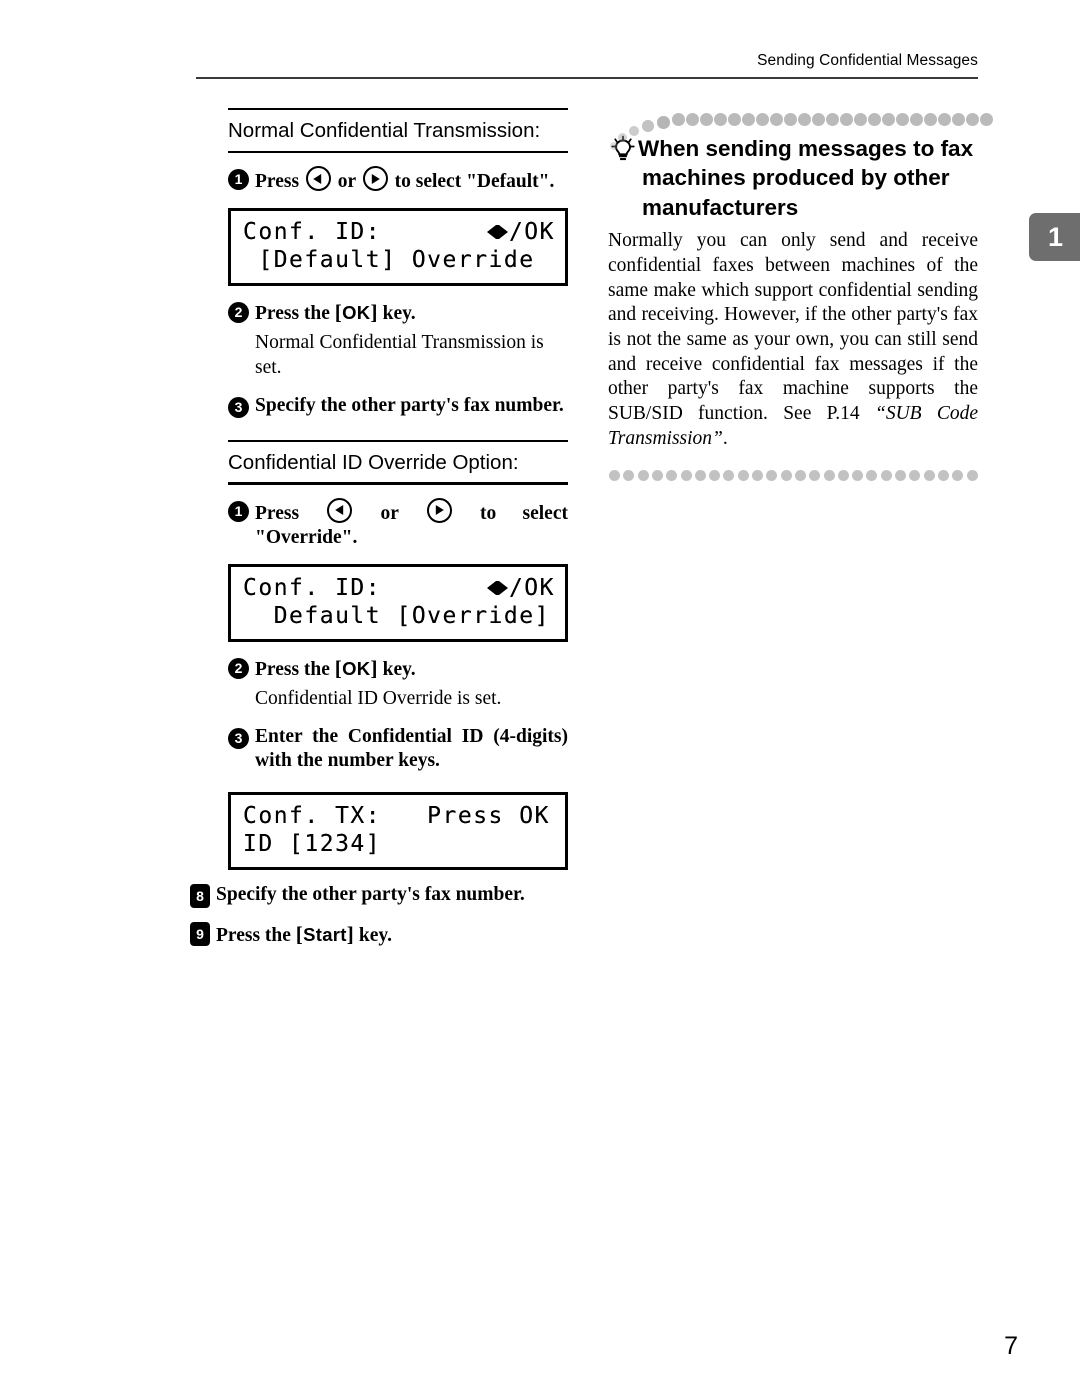 The width and height of the screenshot is (1080, 1397). Describe the element at coordinates (1054, 237) in the screenshot. I see `chapter-tab: 1` at that location.